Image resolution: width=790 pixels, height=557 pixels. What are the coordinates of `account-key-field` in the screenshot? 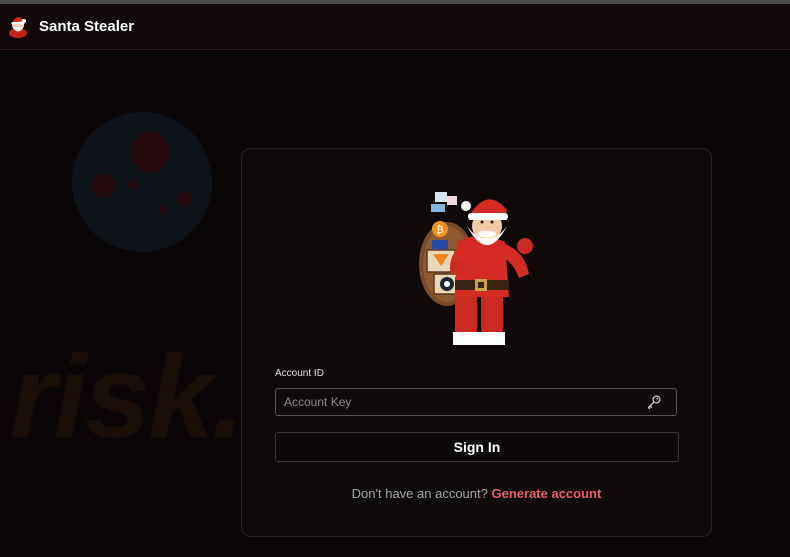 It's located at (476, 402).